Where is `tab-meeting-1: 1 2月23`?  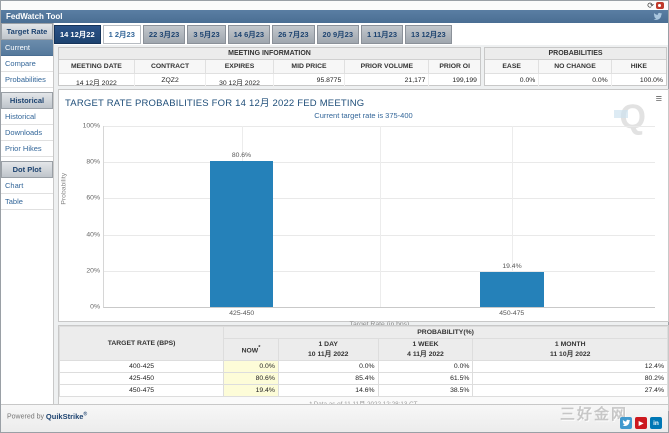 tab-meeting-1: 1 2月23 is located at coordinates (121, 34).